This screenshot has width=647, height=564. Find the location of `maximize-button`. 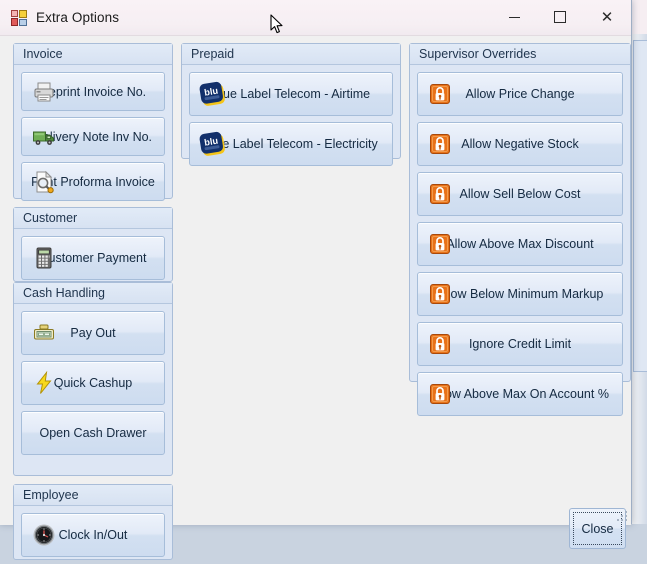

maximize-button is located at coordinates (560, 17).